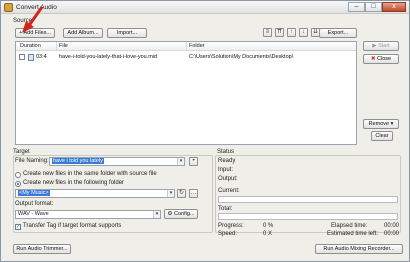 The height and width of the screenshot is (262, 410). I want to click on total-progress-bar, so click(308, 216).